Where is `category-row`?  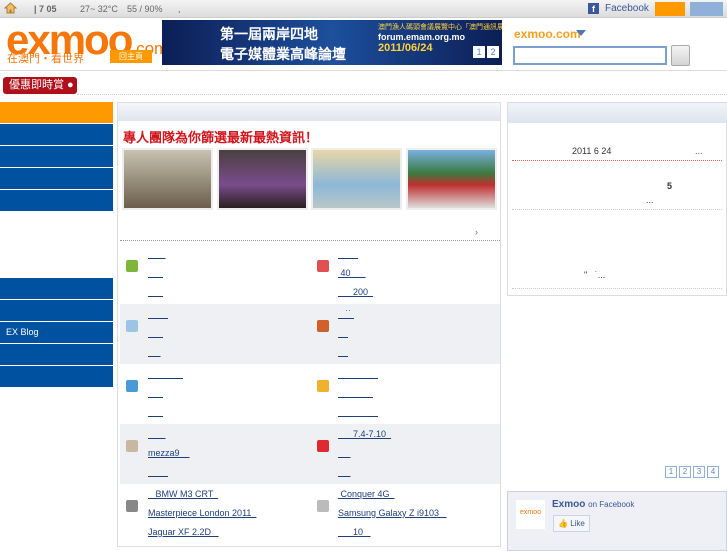 category-row is located at coordinates (310, 394).